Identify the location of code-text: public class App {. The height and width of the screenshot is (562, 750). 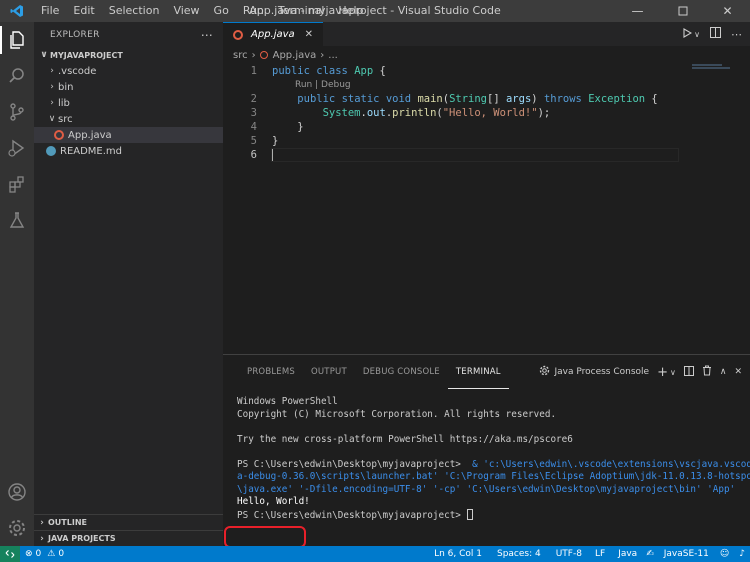
(321, 71).